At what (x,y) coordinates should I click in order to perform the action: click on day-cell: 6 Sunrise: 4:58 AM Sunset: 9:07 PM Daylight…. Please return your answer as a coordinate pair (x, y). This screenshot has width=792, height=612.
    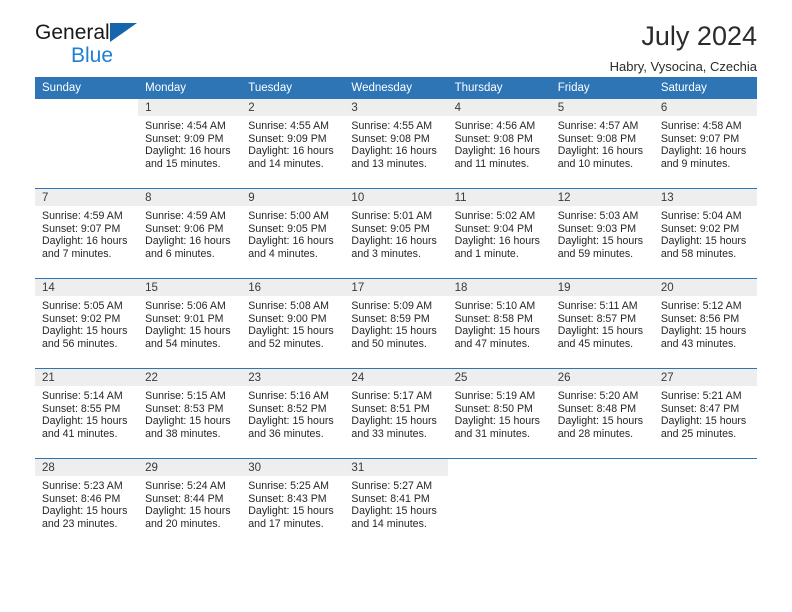
    Looking at the image, I should click on (705, 144).